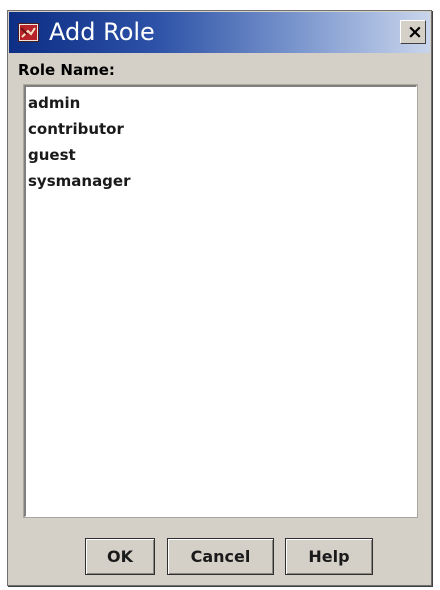 This screenshot has width=440, height=590. Describe the element at coordinates (413, 32) in the screenshot. I see `close-button: ×` at that location.